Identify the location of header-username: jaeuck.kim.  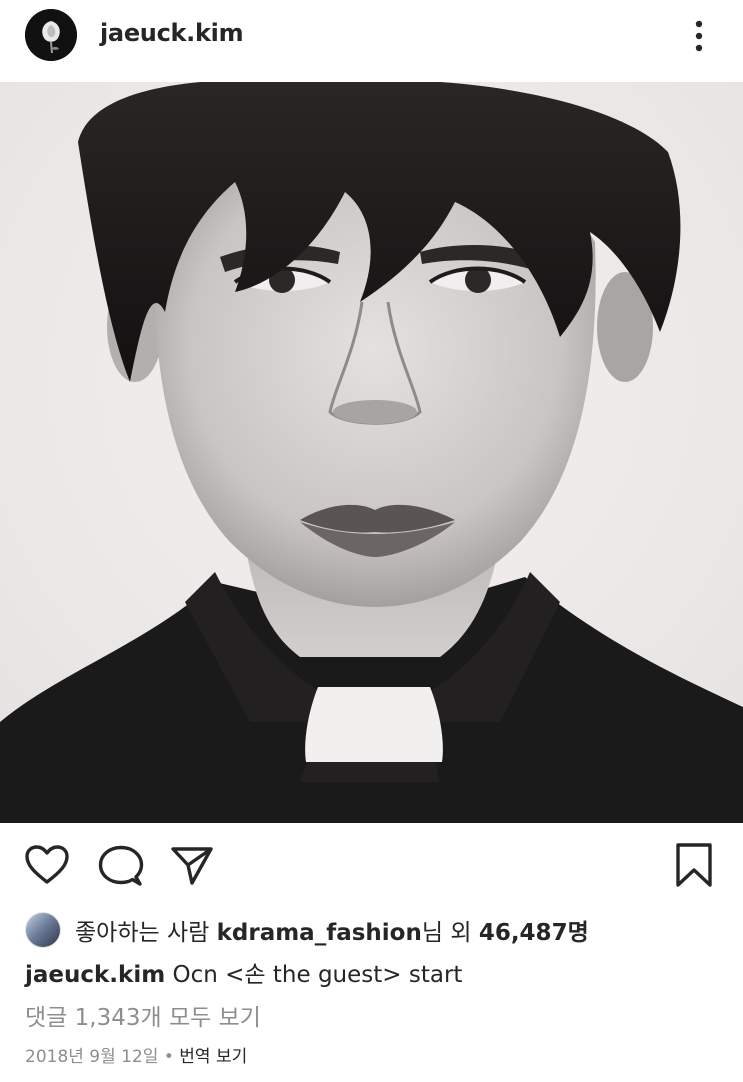
(172, 33).